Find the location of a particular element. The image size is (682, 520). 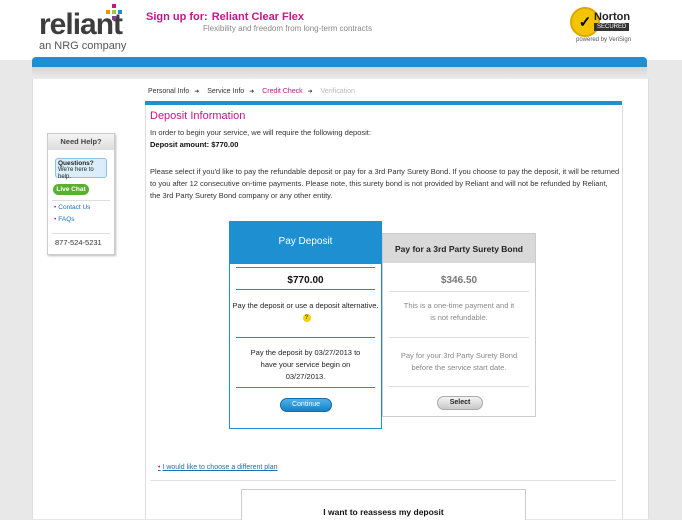

phone-number: 877-524-5231 is located at coordinates (78, 242).